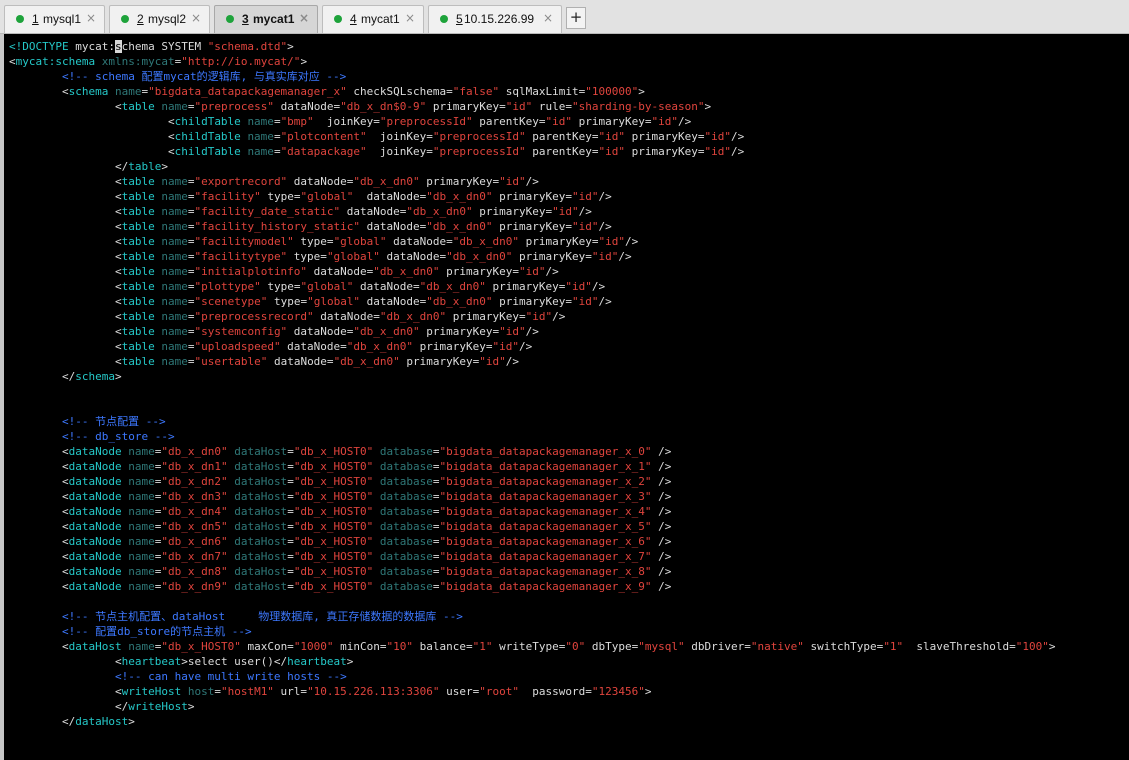  I want to click on new-tab-button: +, so click(576, 18).